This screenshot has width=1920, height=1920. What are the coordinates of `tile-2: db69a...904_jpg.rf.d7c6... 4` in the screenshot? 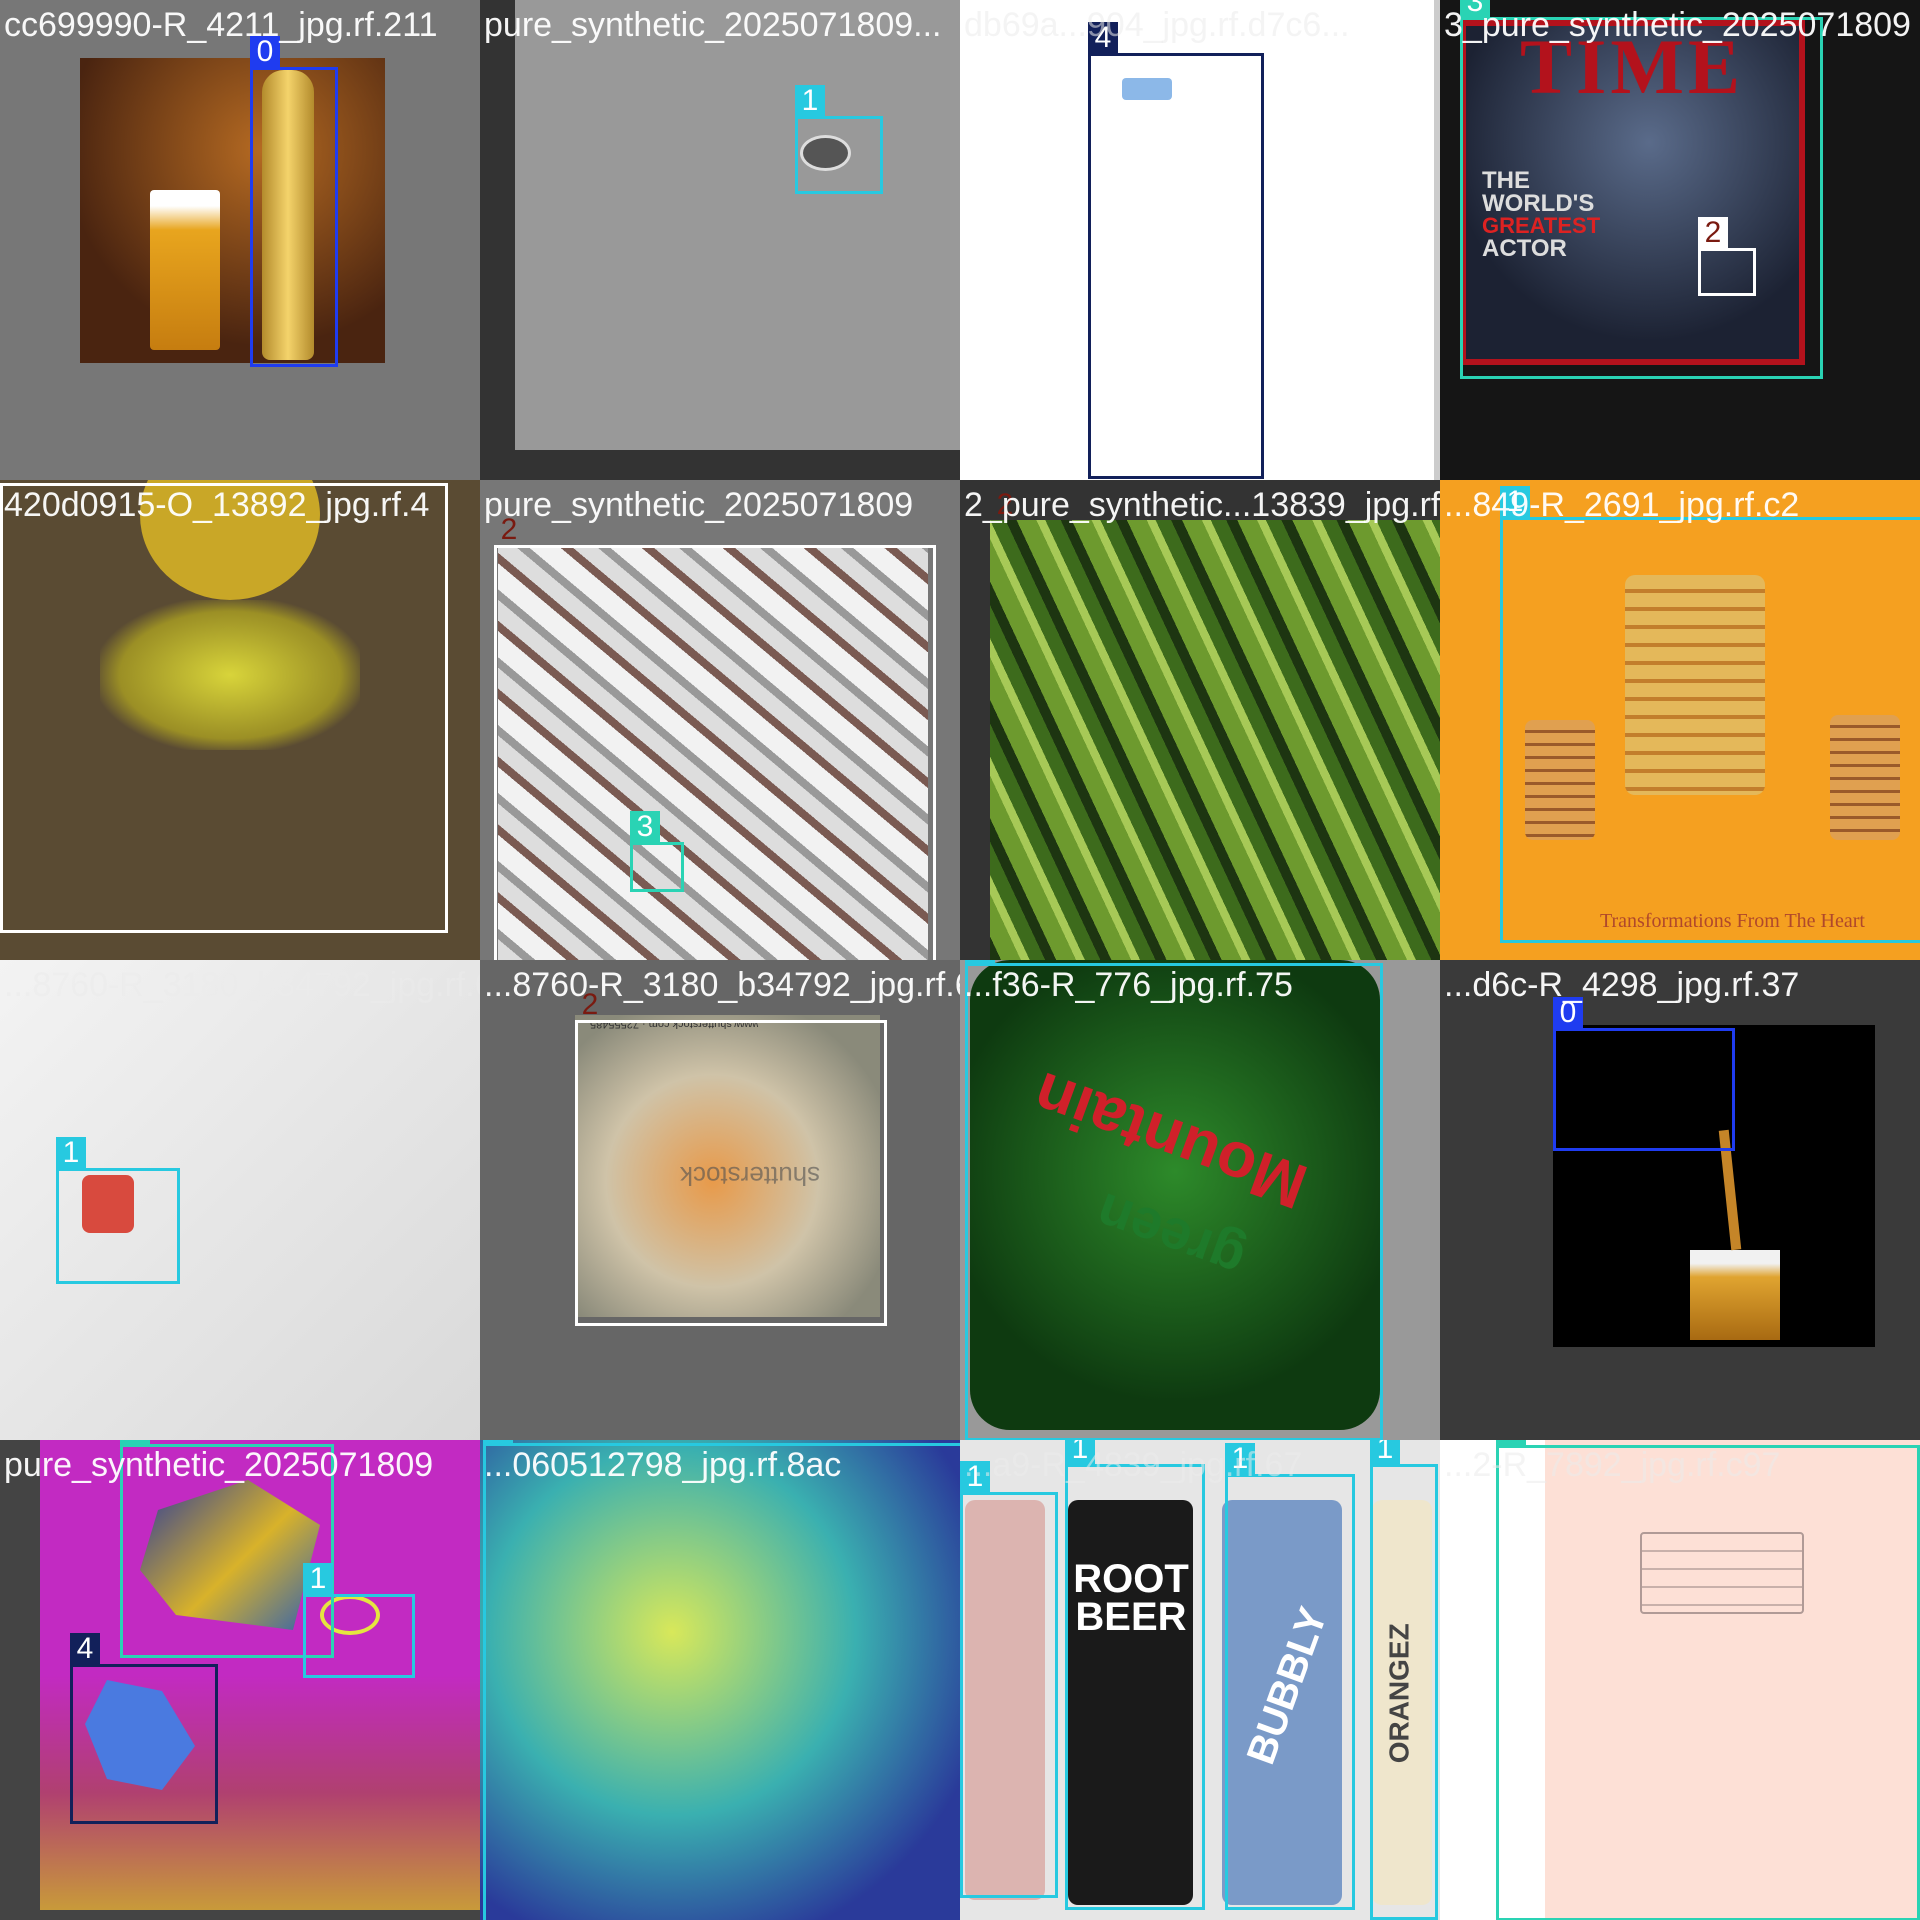 It's located at (1200, 240).